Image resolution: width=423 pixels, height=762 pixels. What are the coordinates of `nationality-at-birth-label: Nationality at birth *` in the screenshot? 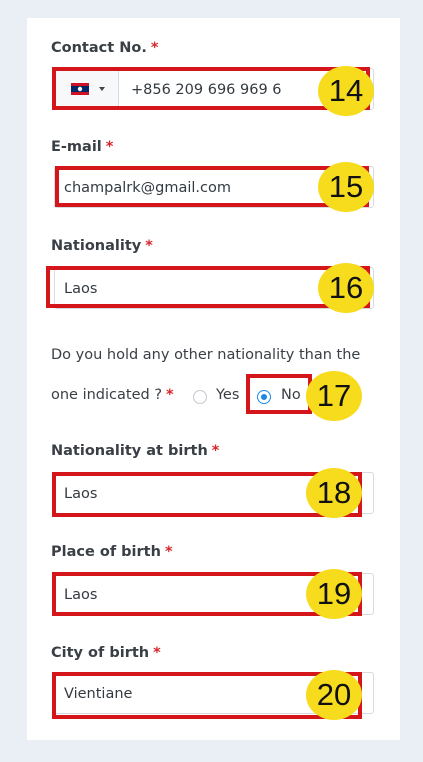 It's located at (135, 451).